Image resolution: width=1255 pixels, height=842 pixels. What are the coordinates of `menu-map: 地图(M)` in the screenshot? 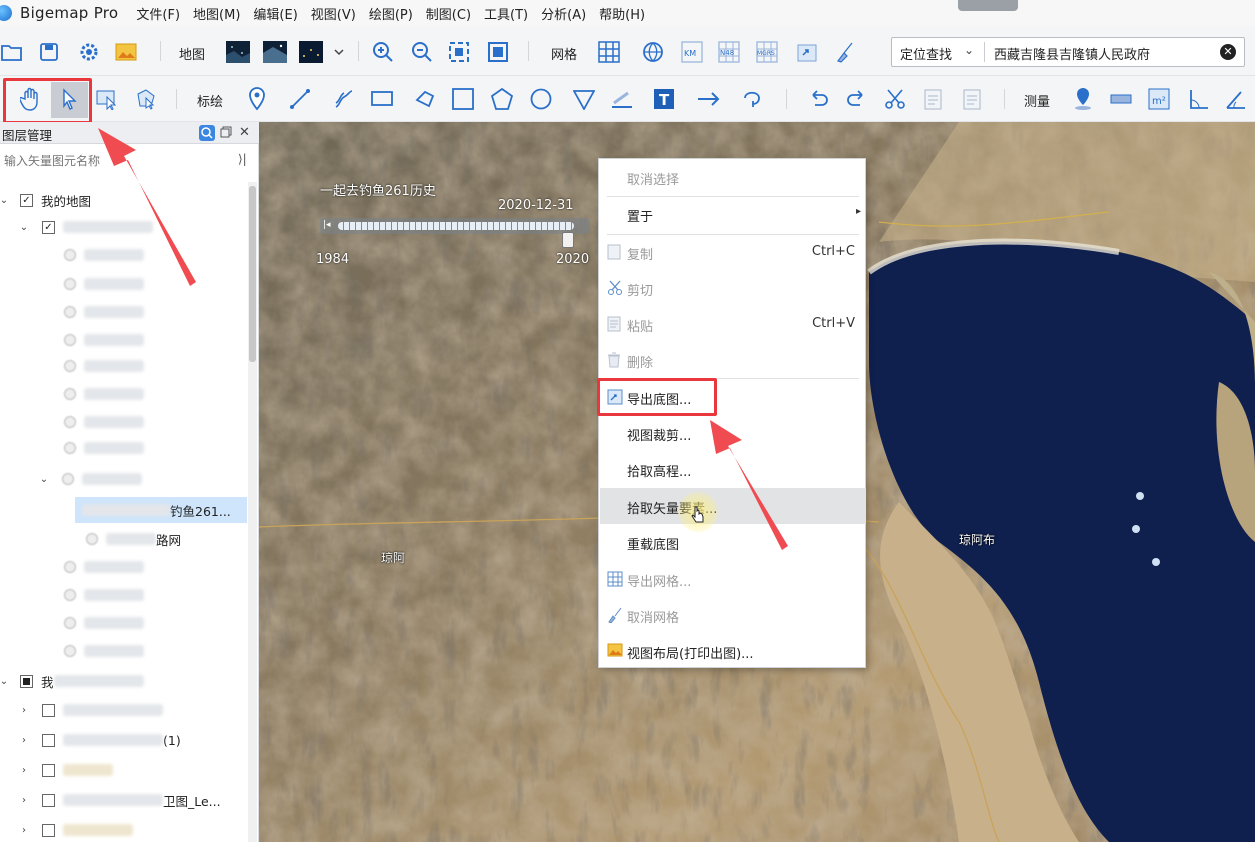 It's located at (216, 13).